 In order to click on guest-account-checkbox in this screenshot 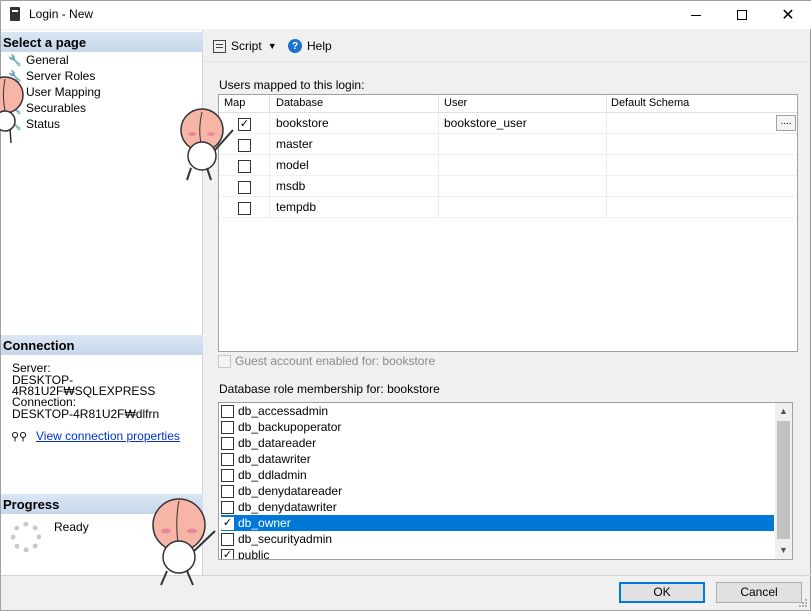, I will do `click(224, 361)`.